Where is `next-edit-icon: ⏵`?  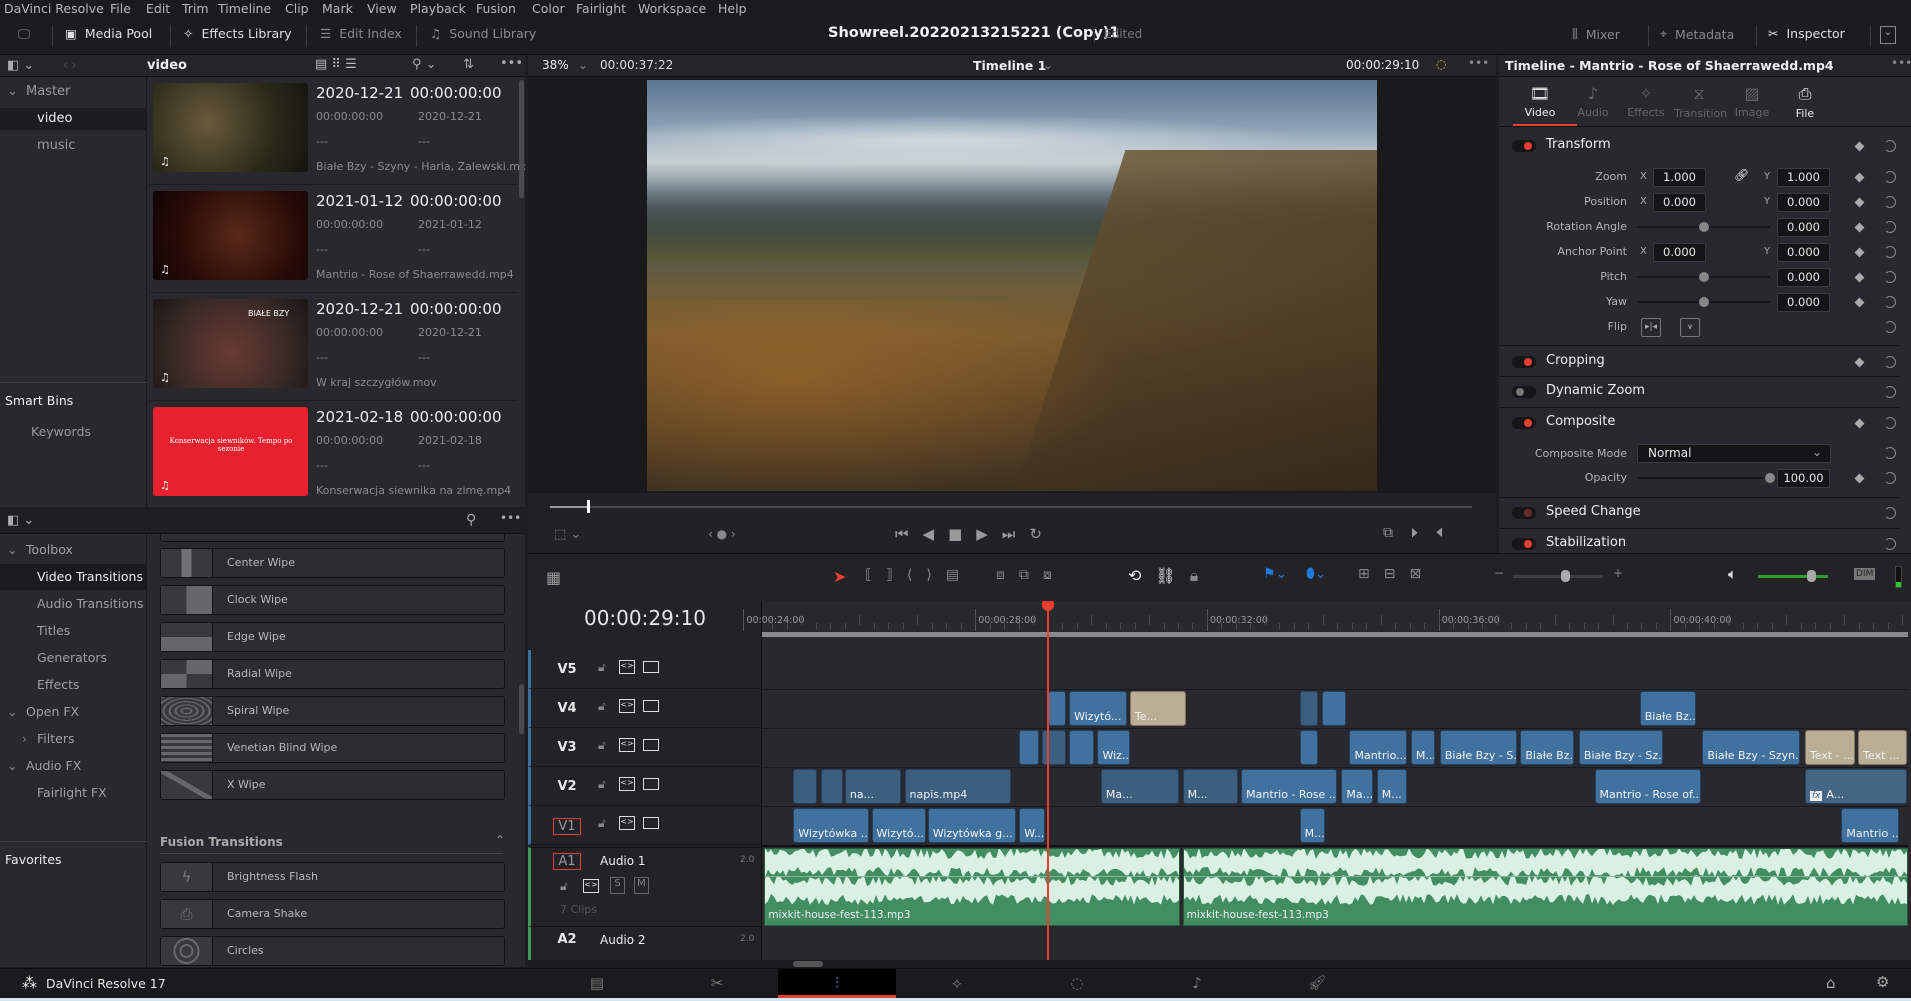 next-edit-icon: ⏵ is located at coordinates (1423, 533).